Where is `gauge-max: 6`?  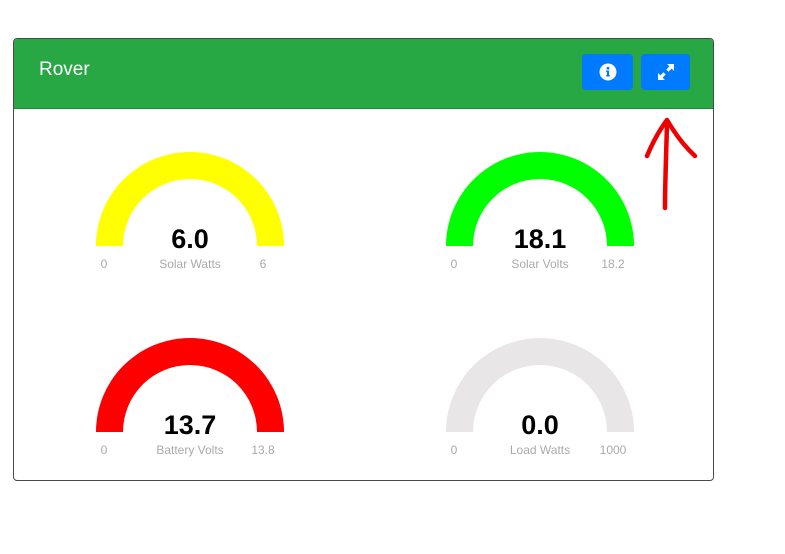
gauge-max: 6 is located at coordinates (263, 264).